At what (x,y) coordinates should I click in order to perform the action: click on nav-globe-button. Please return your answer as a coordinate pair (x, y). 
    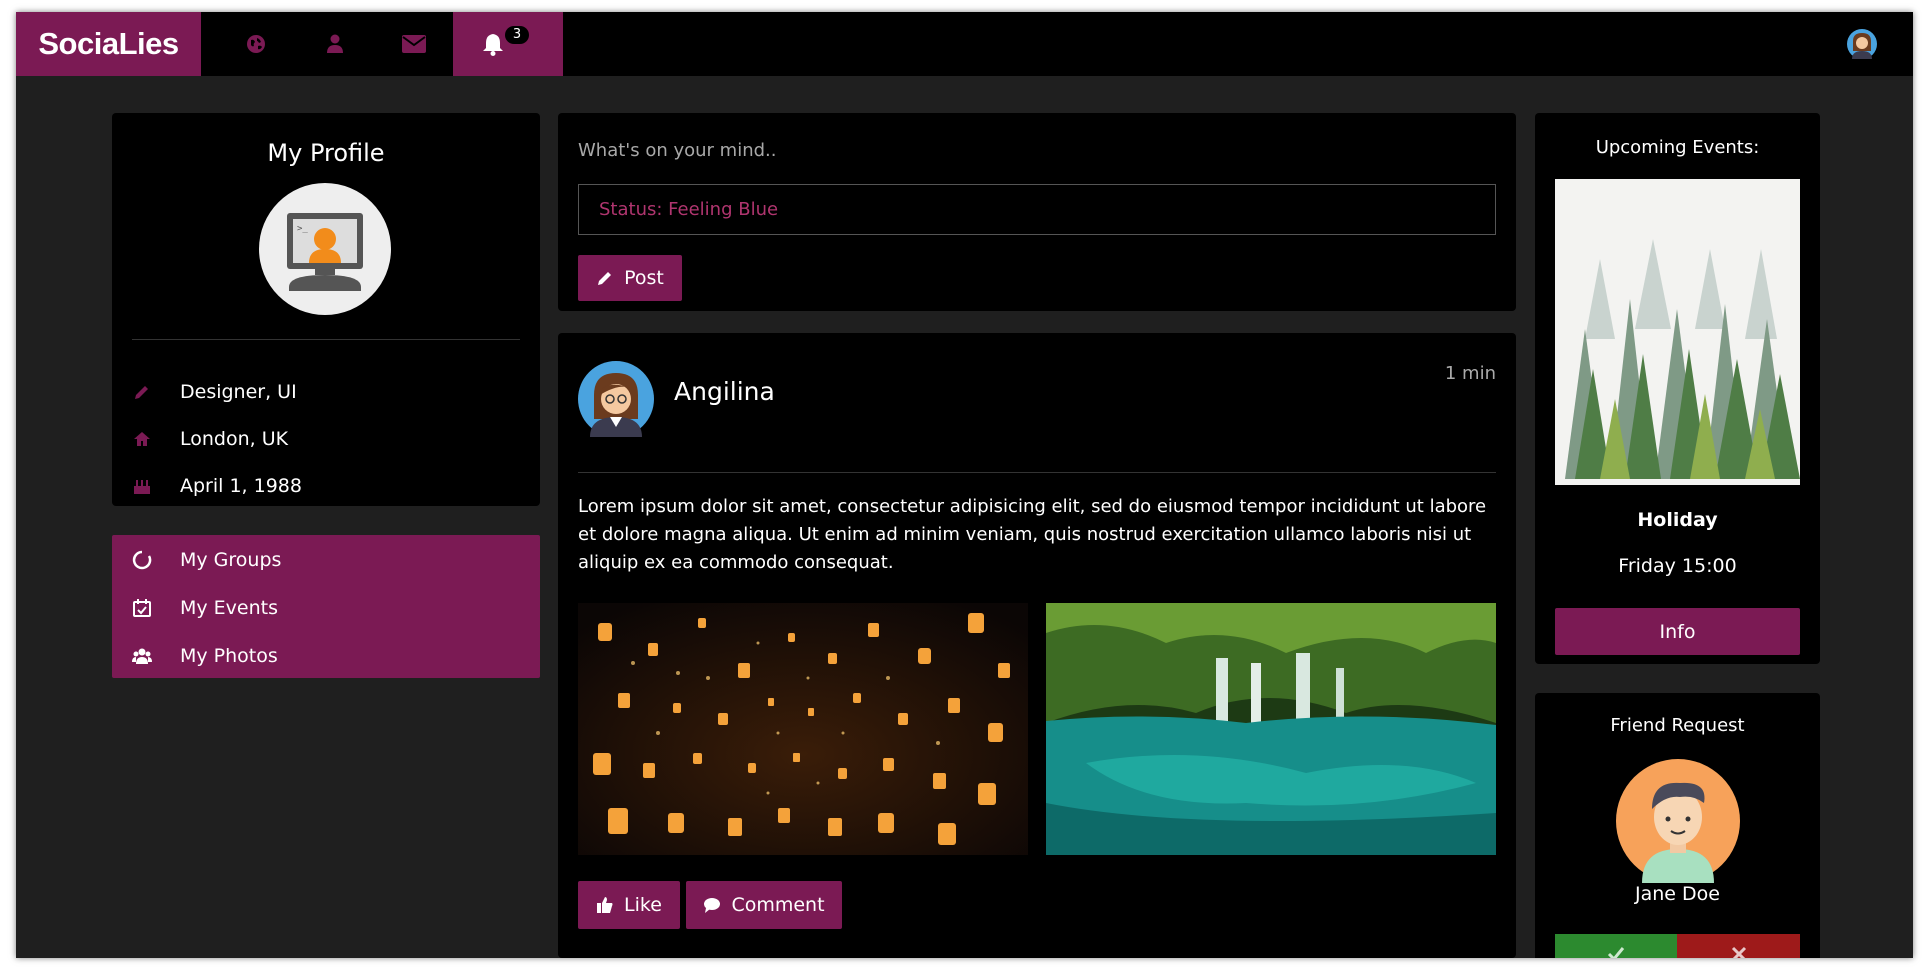
    Looking at the image, I should click on (255, 44).